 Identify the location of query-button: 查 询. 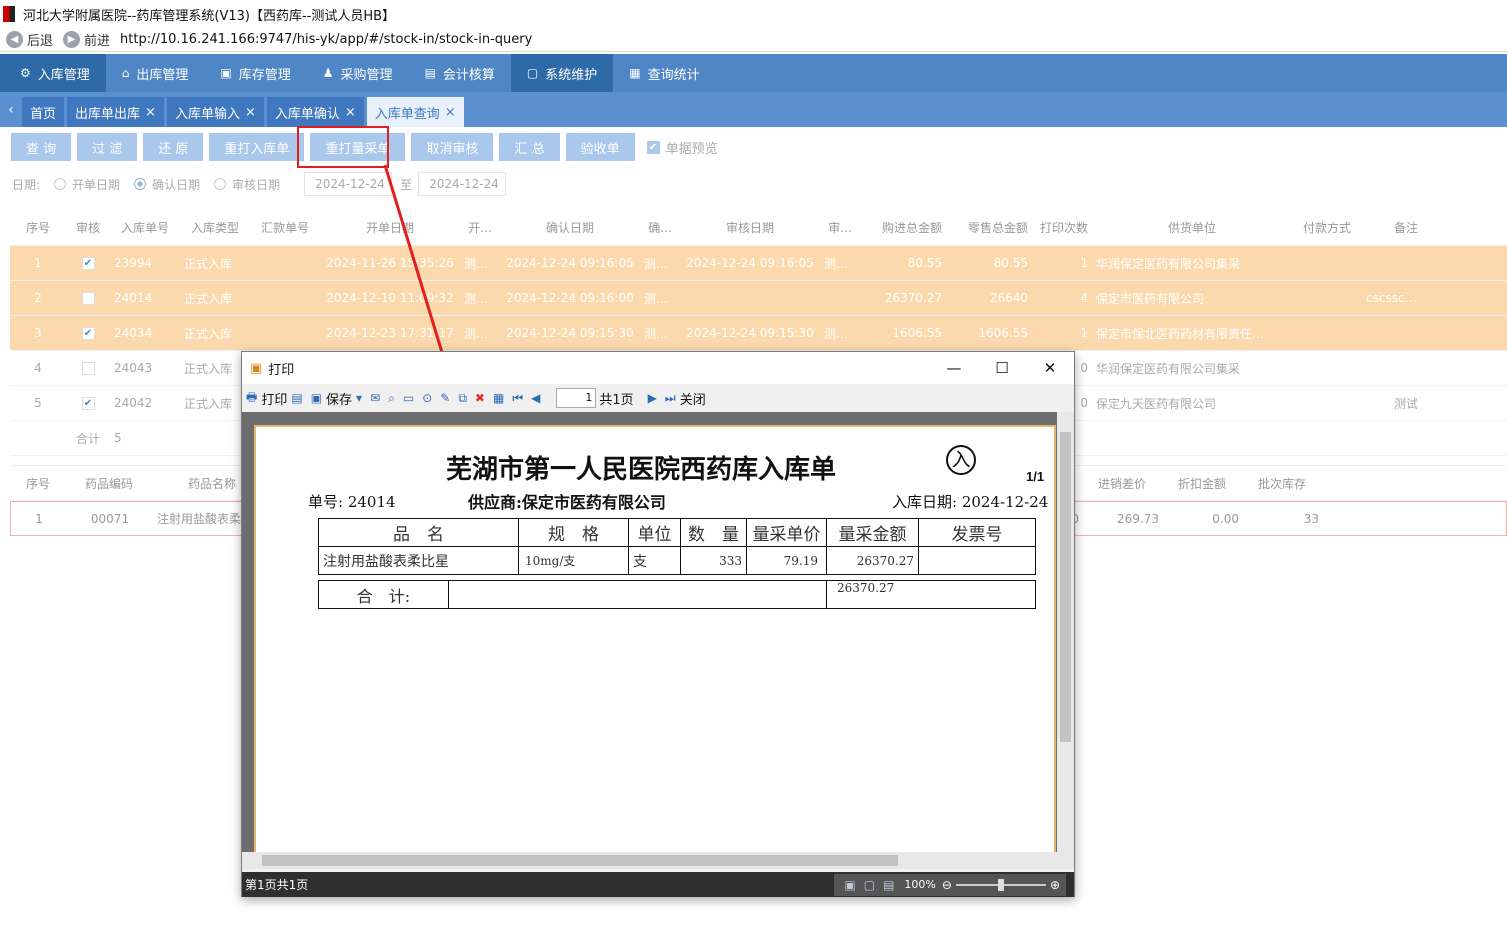
(41, 147).